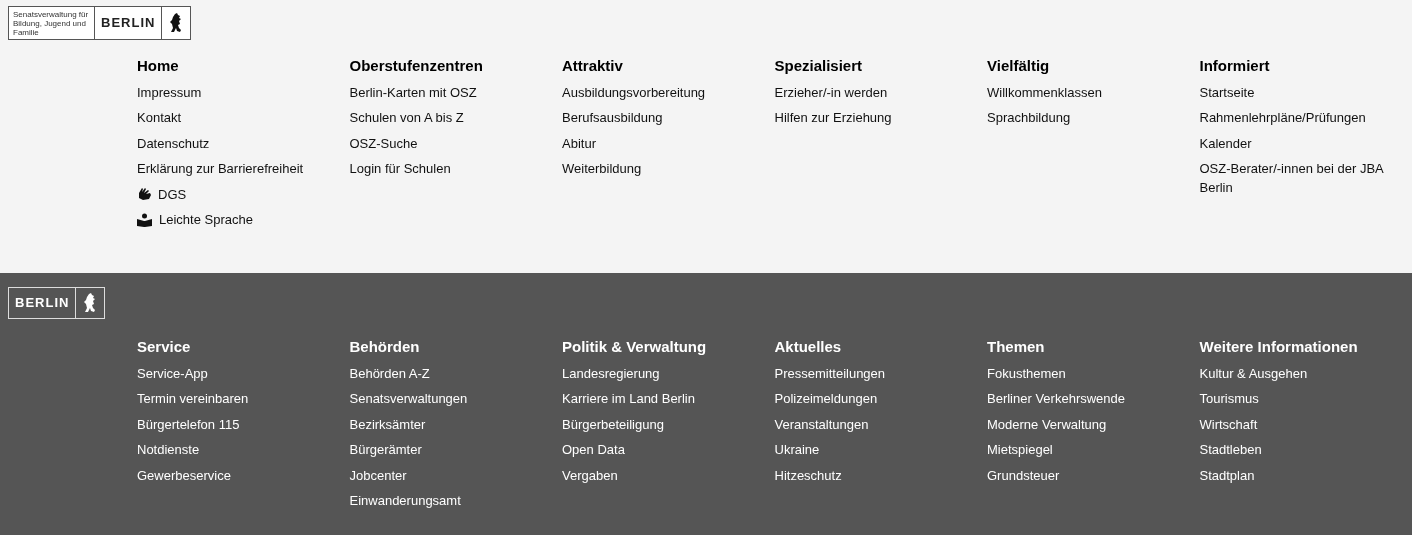  I want to click on footer-link: Polizeimeldungen, so click(826, 399).